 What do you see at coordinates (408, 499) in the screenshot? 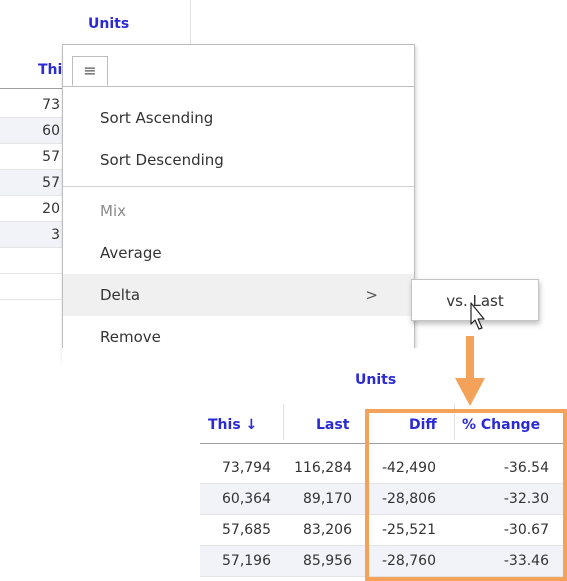
I see `cell-diff: -28,806` at bounding box center [408, 499].